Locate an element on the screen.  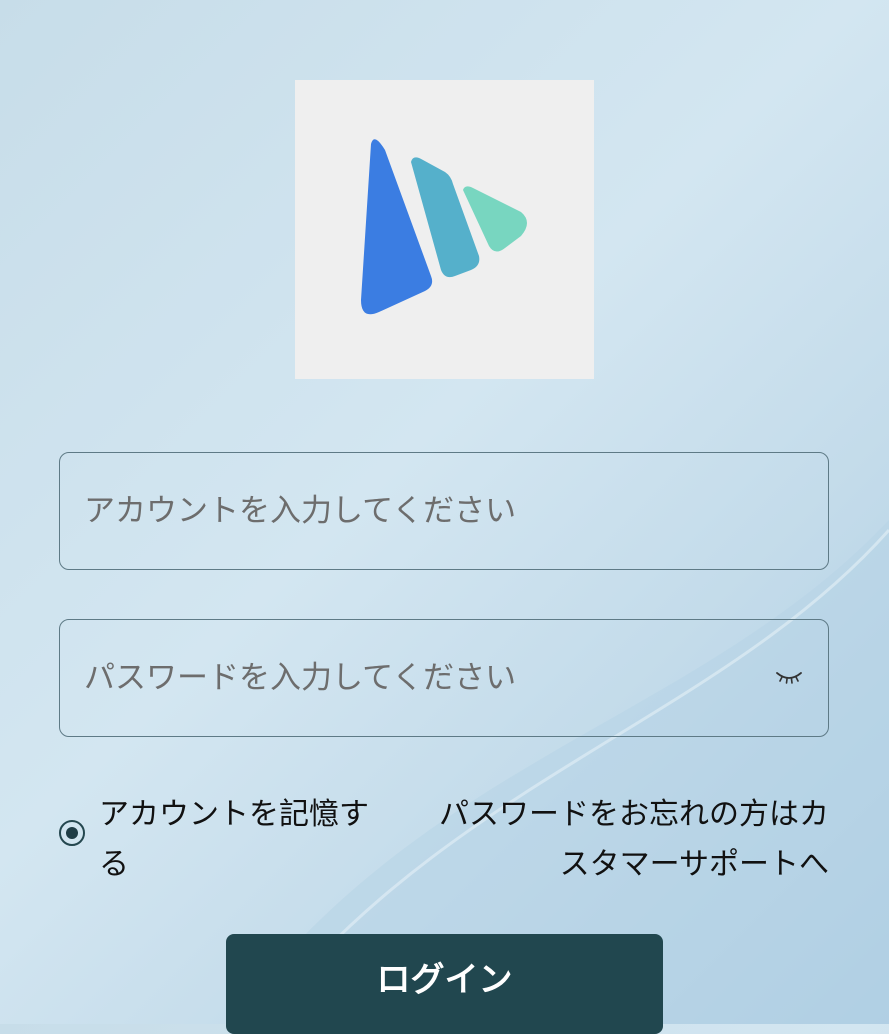
password-field is located at coordinates (444, 678).